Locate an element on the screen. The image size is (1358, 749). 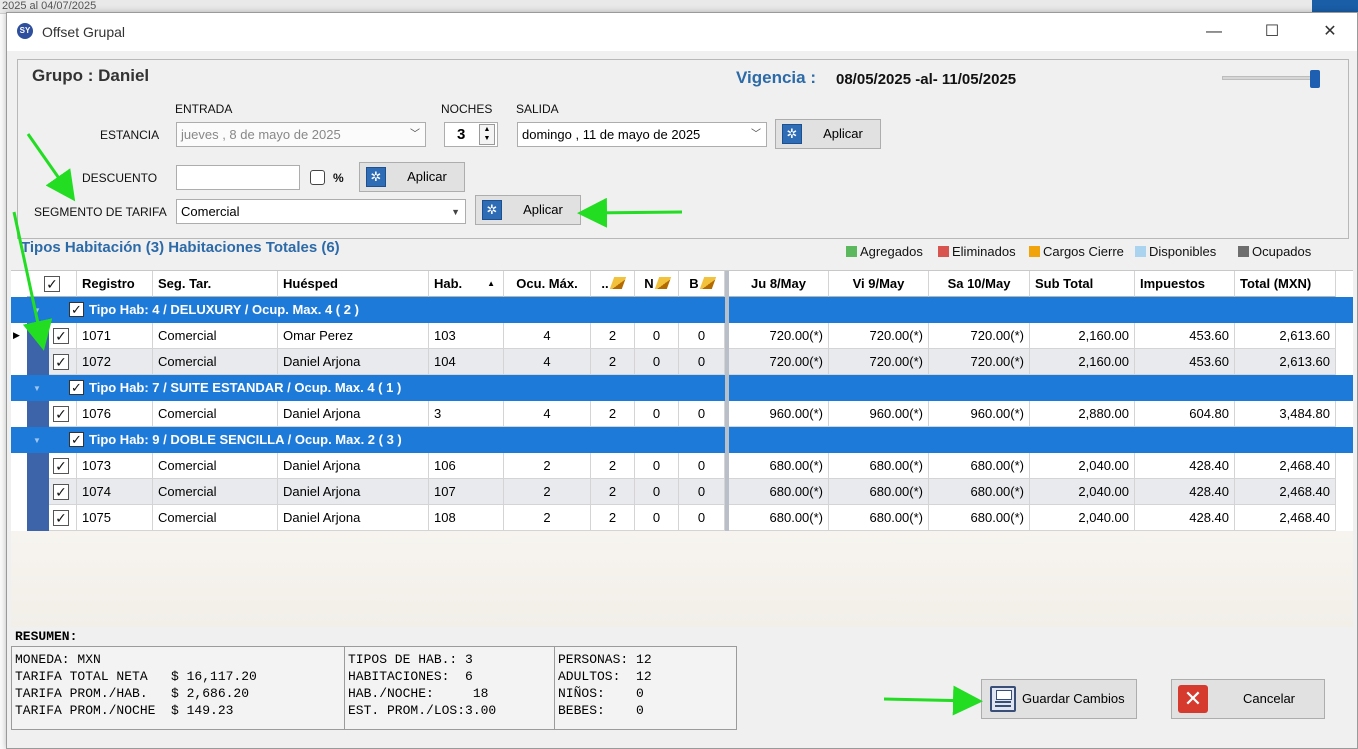
aplicar-descuento-button: ✲ Aplicar is located at coordinates (412, 177).